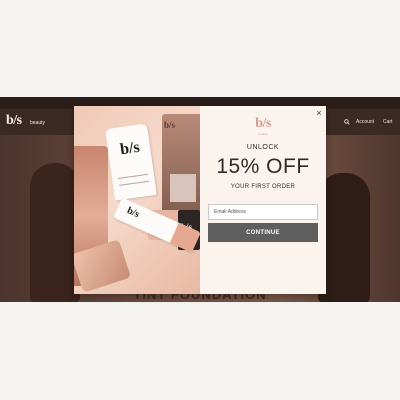 The width and height of the screenshot is (400, 400). Describe the element at coordinates (131, 162) in the screenshot. I see `product-tube: b/s` at that location.